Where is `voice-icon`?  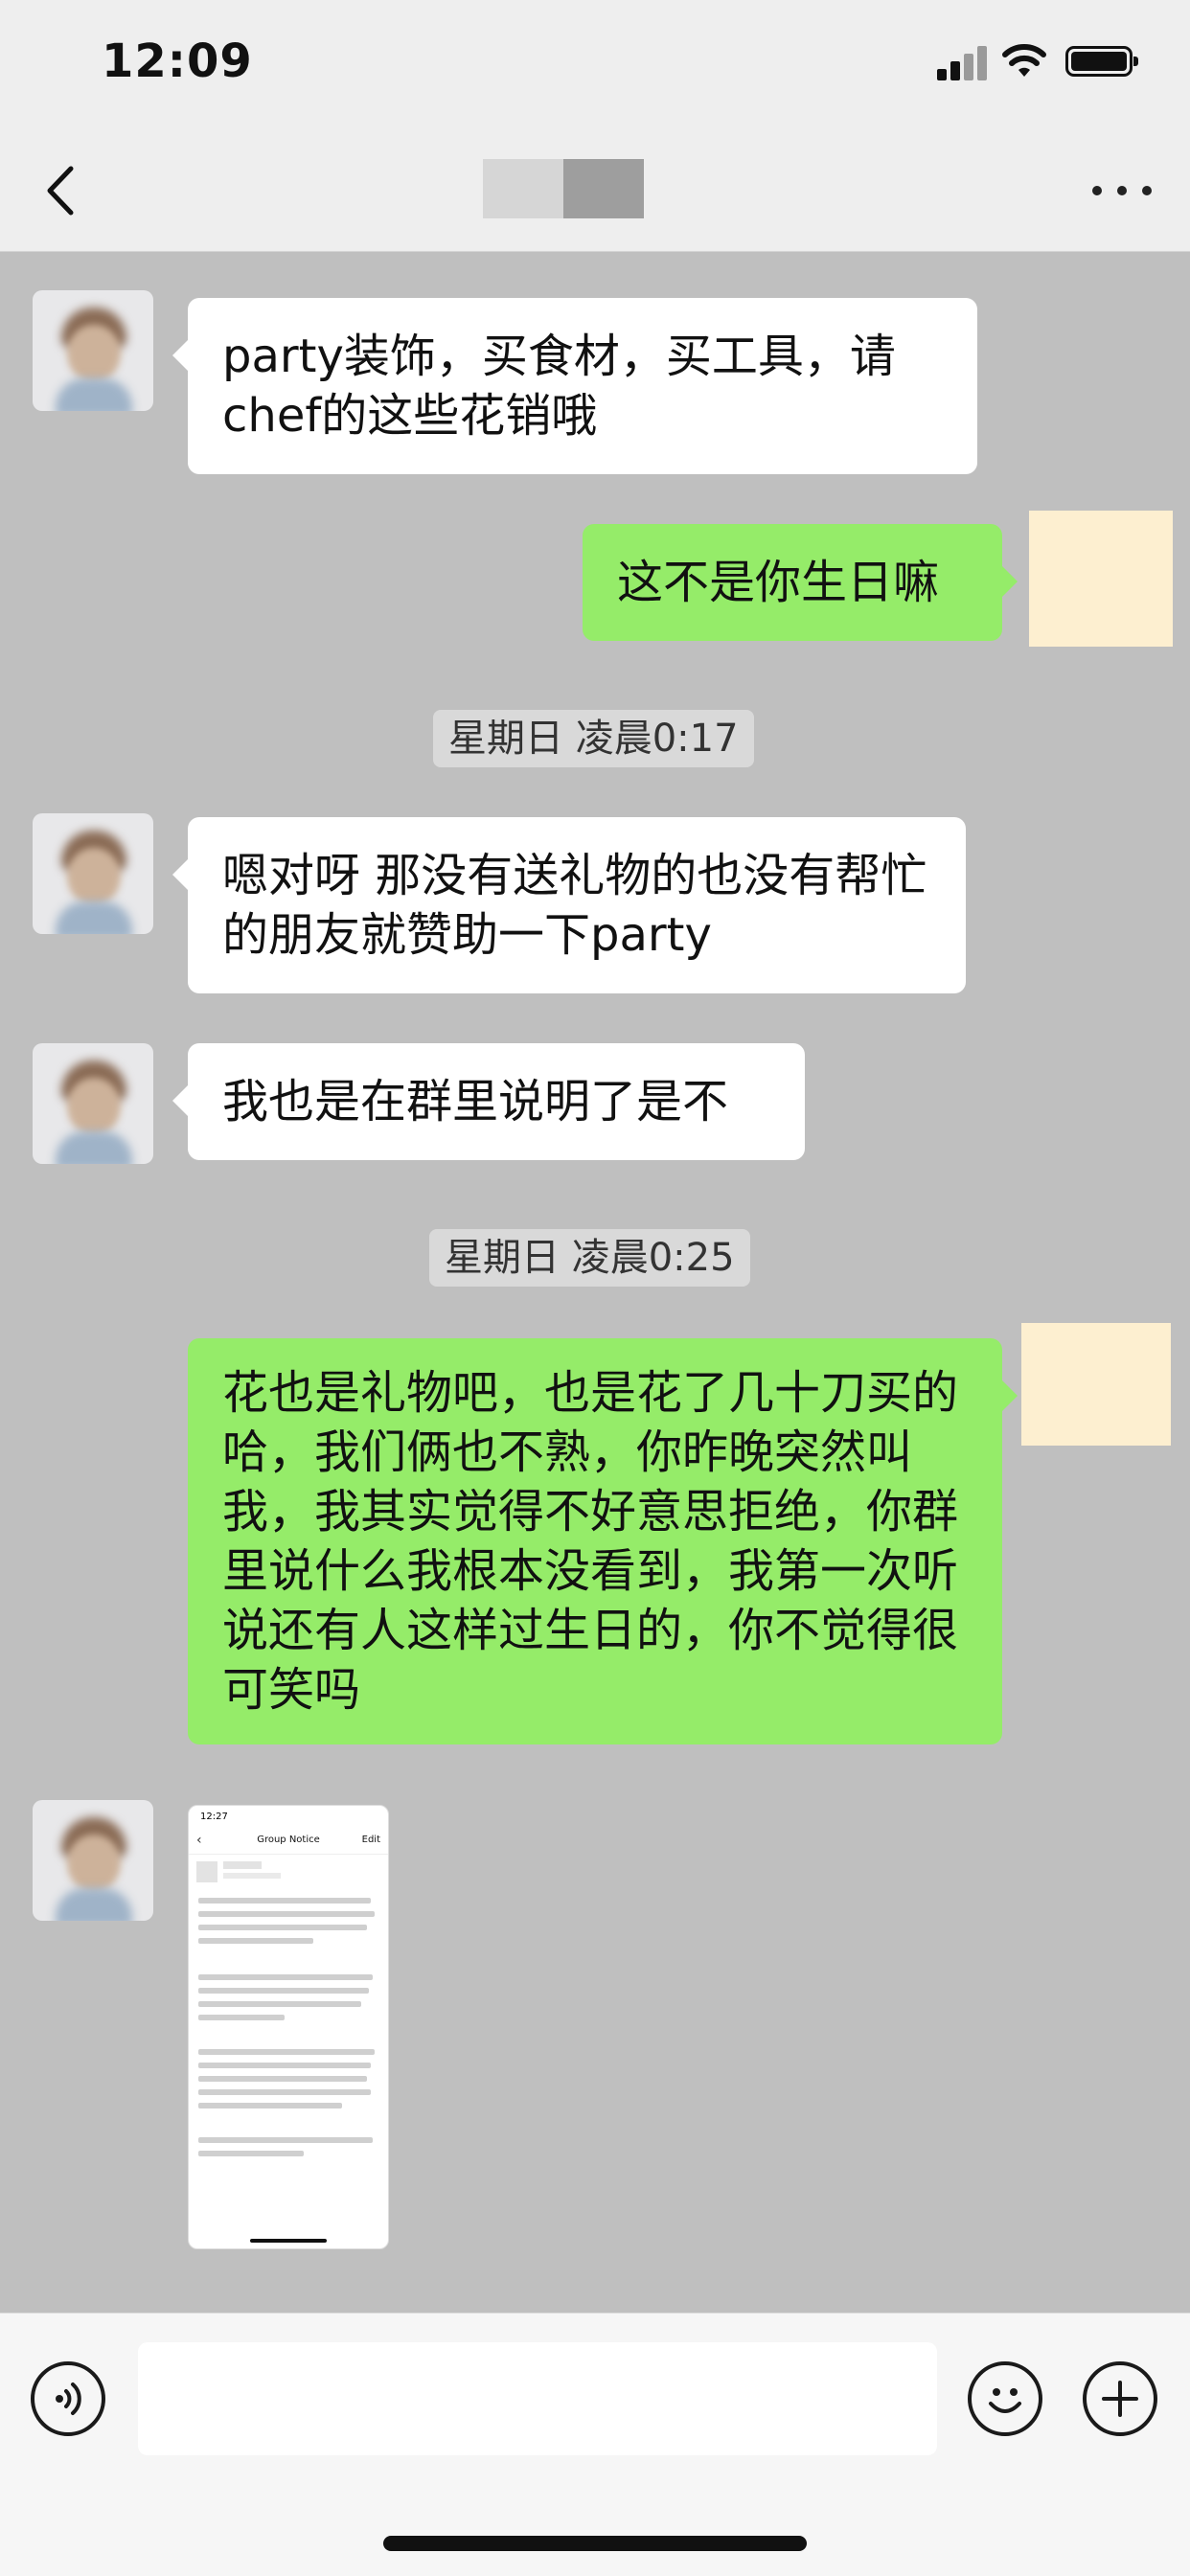
voice-icon is located at coordinates (68, 2398).